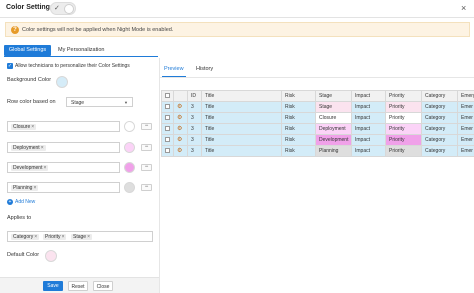 This screenshot has width=474, height=293. I want to click on close-button: Close, so click(103, 286).